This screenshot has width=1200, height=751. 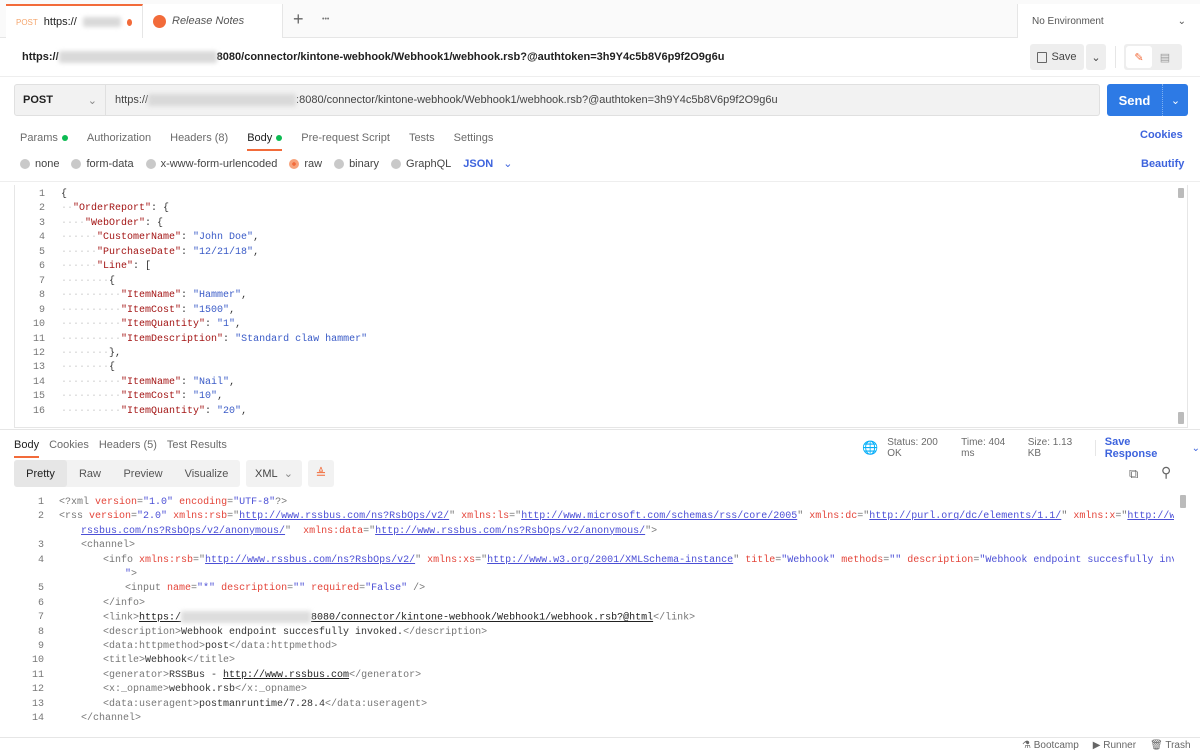 What do you see at coordinates (422, 138) in the screenshot?
I see `tab-tests: Tests` at bounding box center [422, 138].